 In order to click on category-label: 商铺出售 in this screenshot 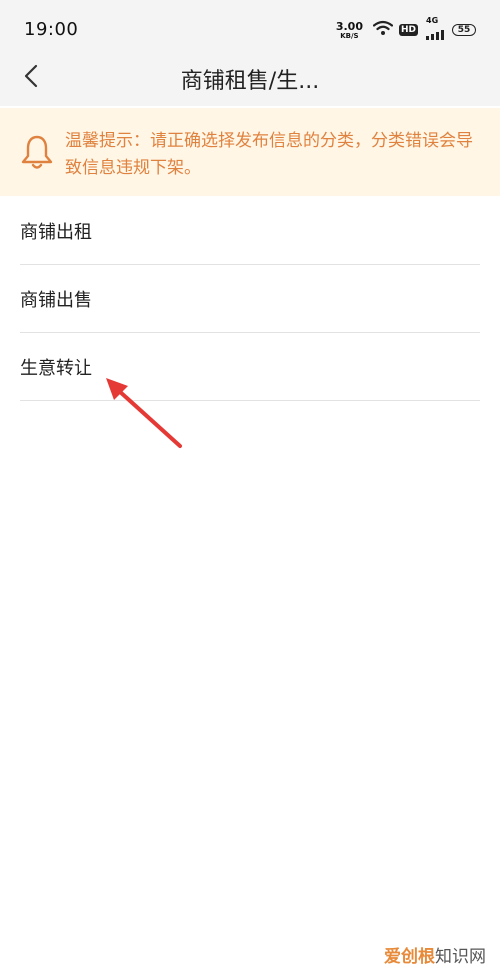, I will do `click(56, 300)`.